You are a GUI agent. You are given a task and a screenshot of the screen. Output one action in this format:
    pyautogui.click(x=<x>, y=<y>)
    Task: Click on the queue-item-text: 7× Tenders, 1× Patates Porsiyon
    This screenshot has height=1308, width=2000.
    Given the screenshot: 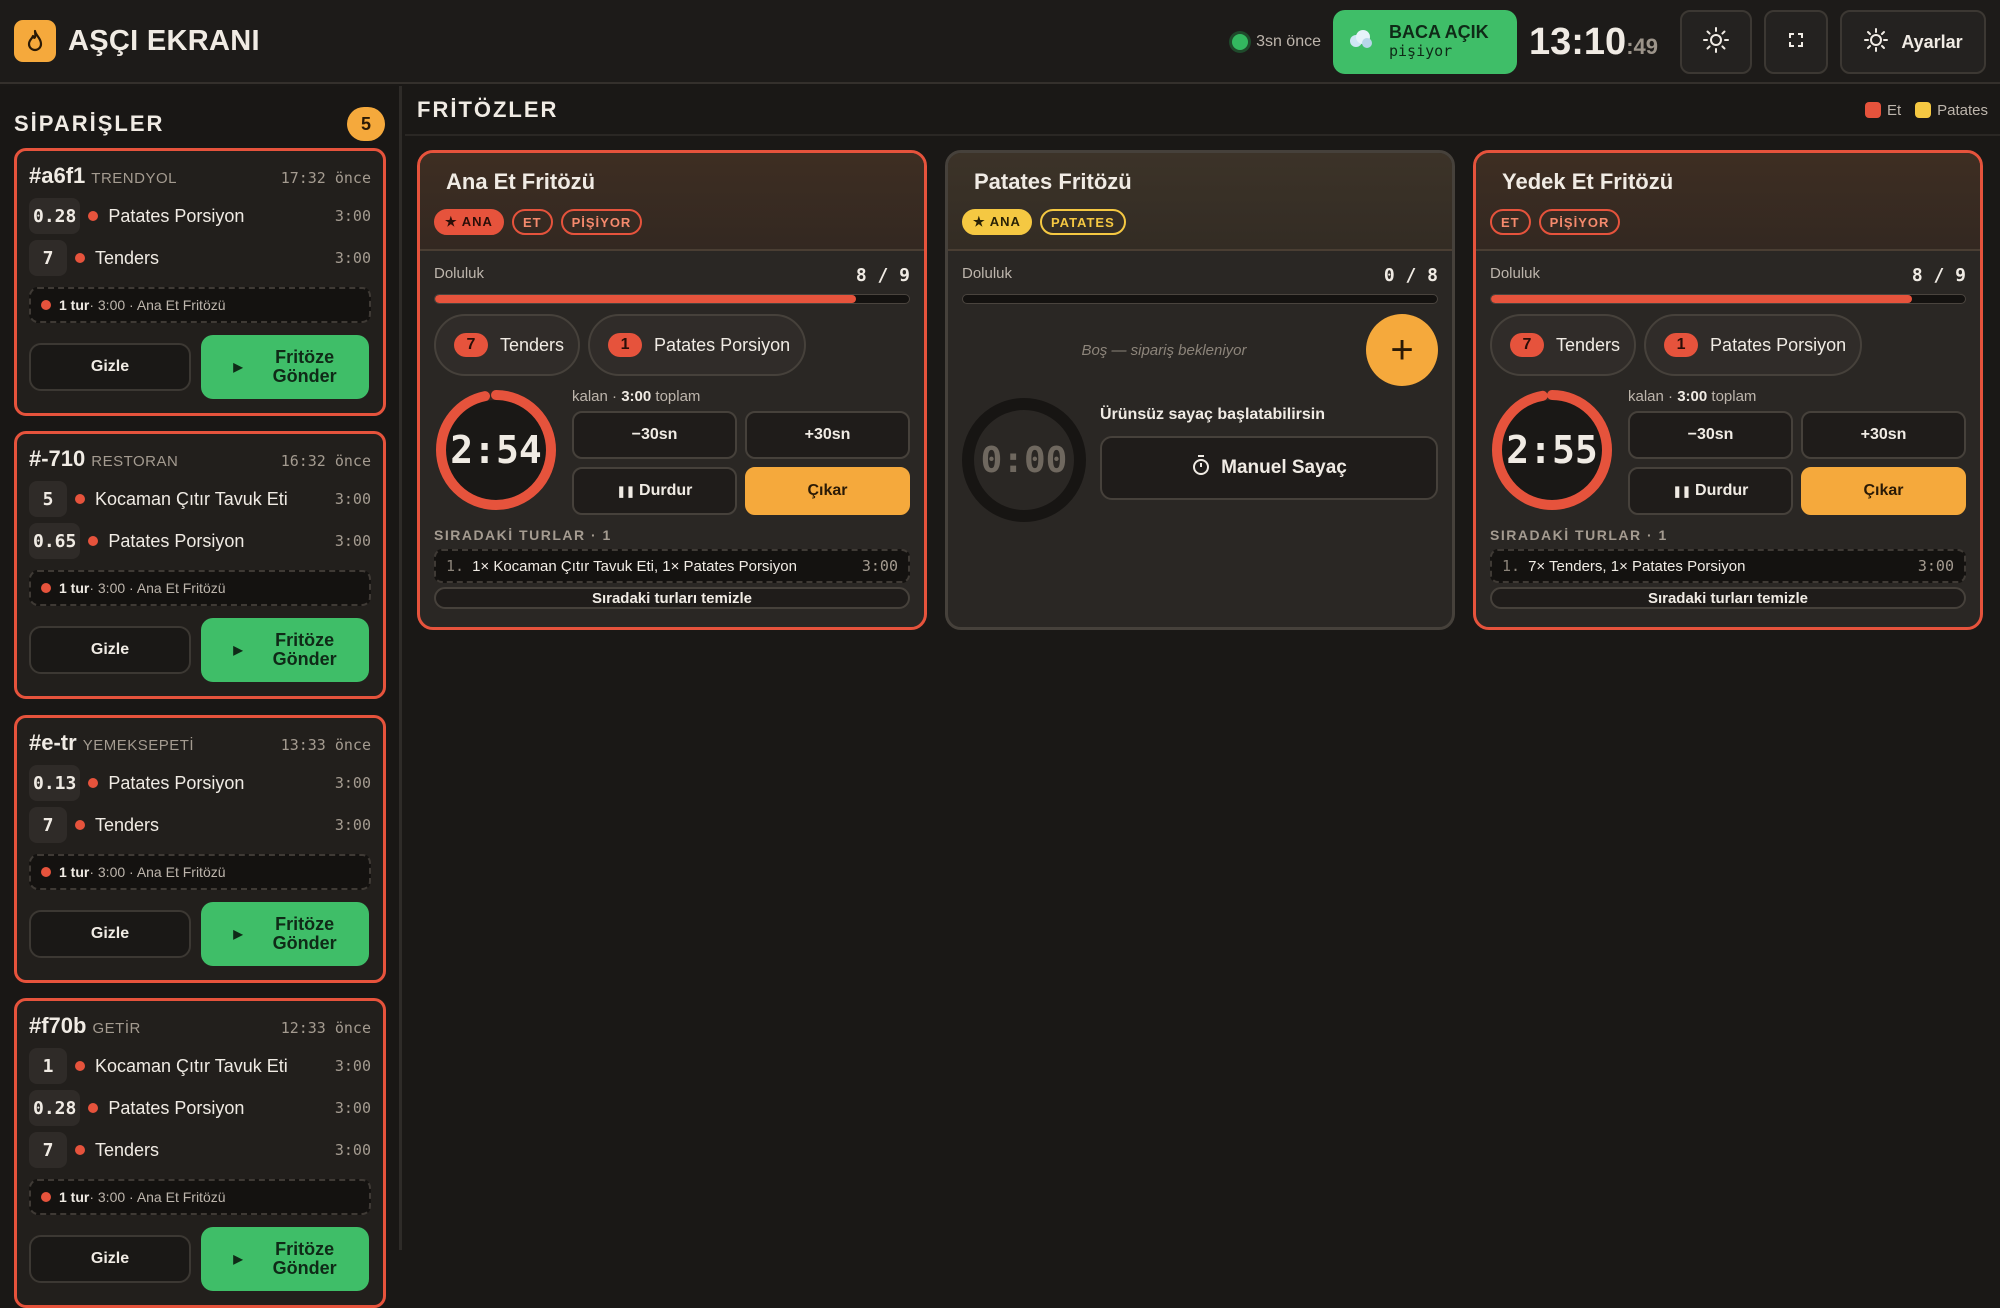 What is the action you would take?
    pyautogui.click(x=1637, y=566)
    